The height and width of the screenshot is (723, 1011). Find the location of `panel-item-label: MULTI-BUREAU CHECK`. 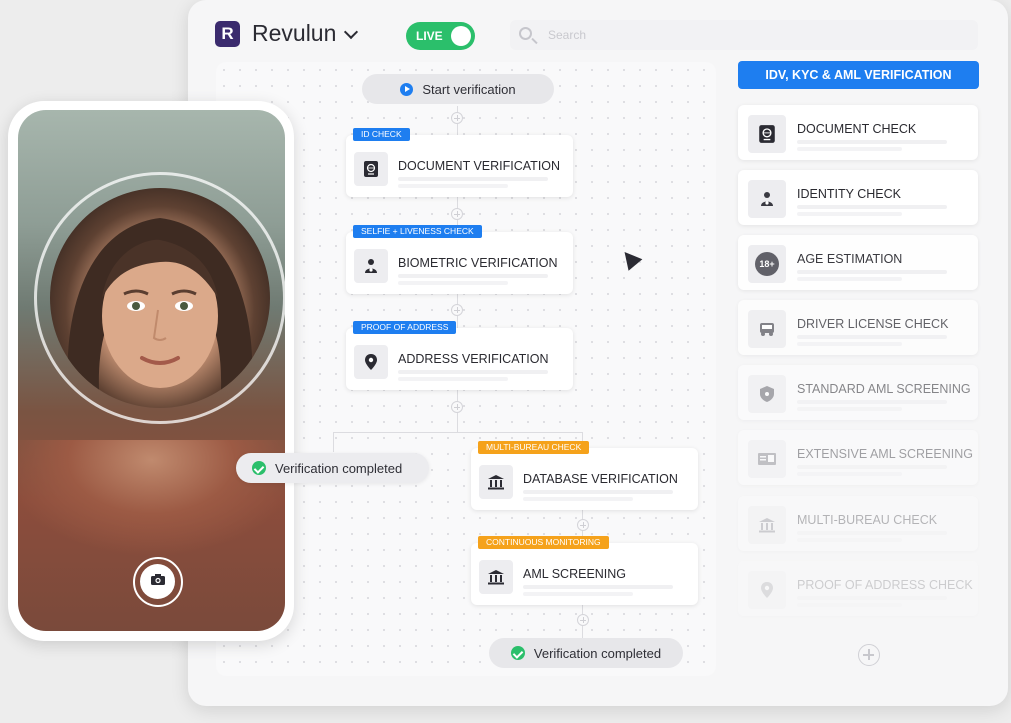

panel-item-label: MULTI-BUREAU CHECK is located at coordinates (867, 520).